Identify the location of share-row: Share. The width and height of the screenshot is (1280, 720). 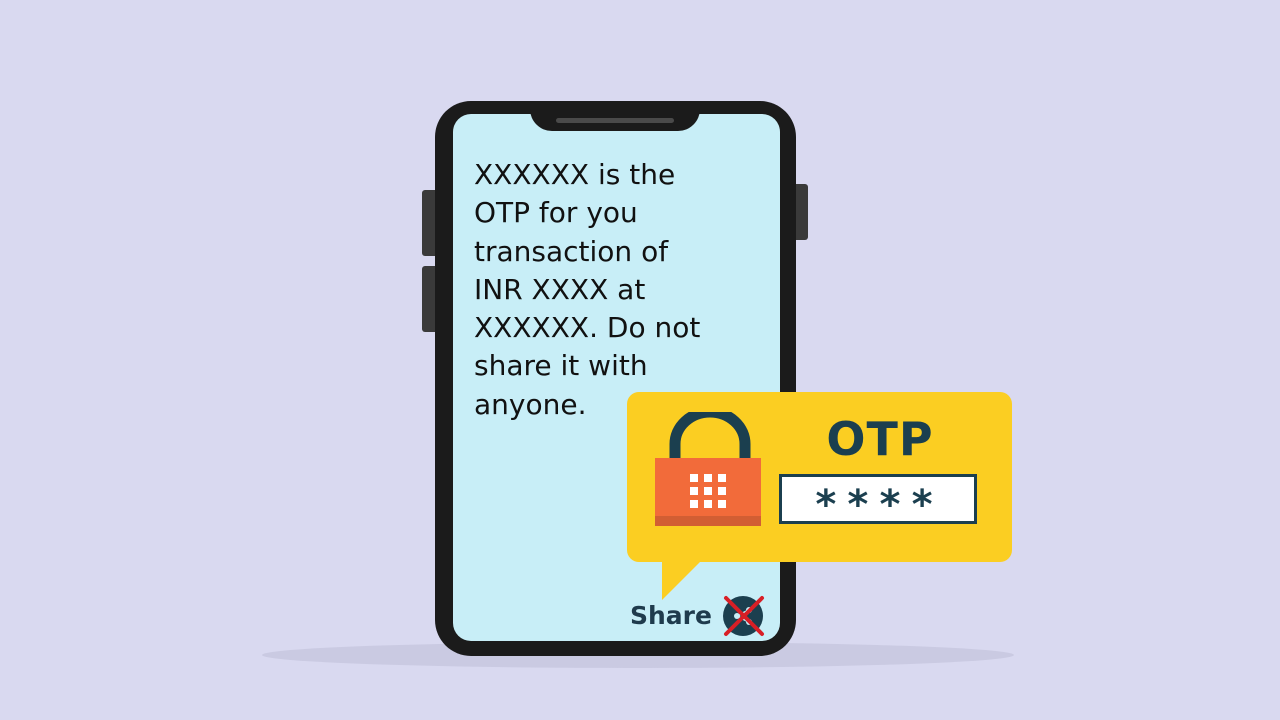
(671, 615).